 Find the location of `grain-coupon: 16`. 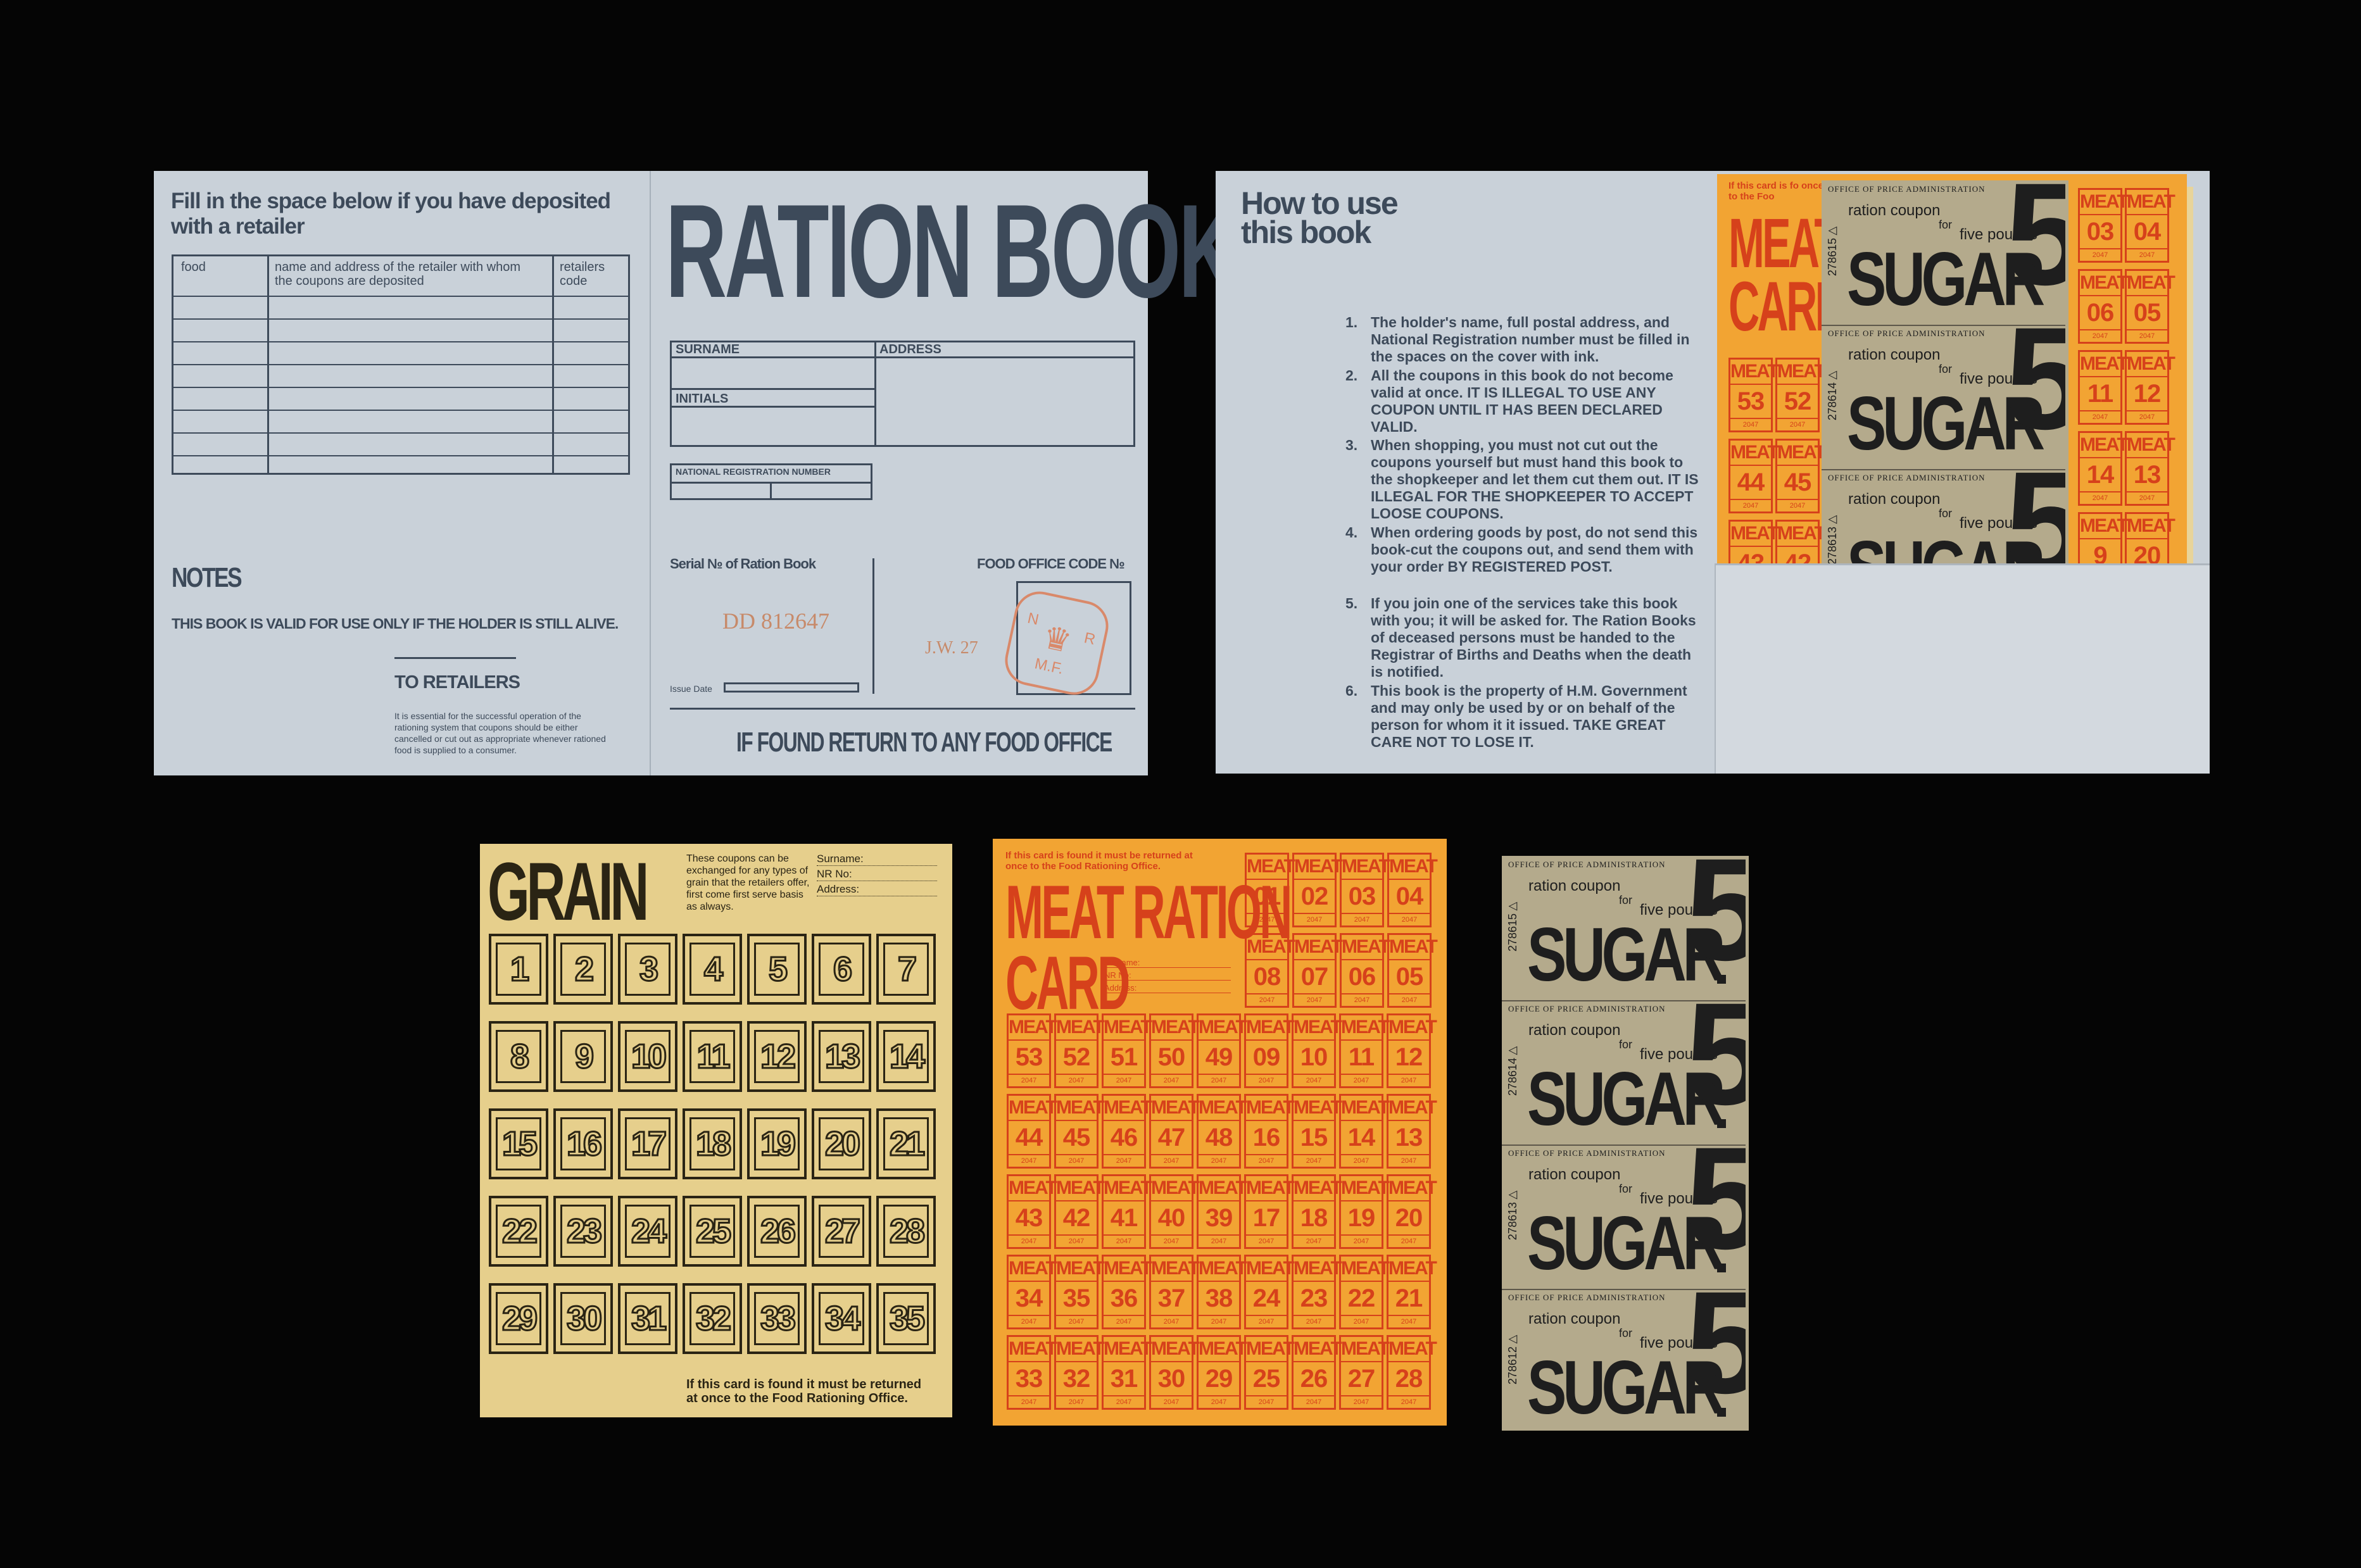

grain-coupon: 16 is located at coordinates (583, 1143).